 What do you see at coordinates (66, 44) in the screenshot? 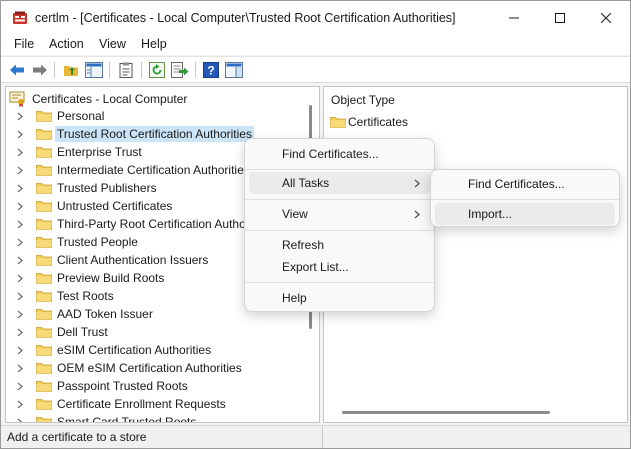
I see `menu-action: Action` at bounding box center [66, 44].